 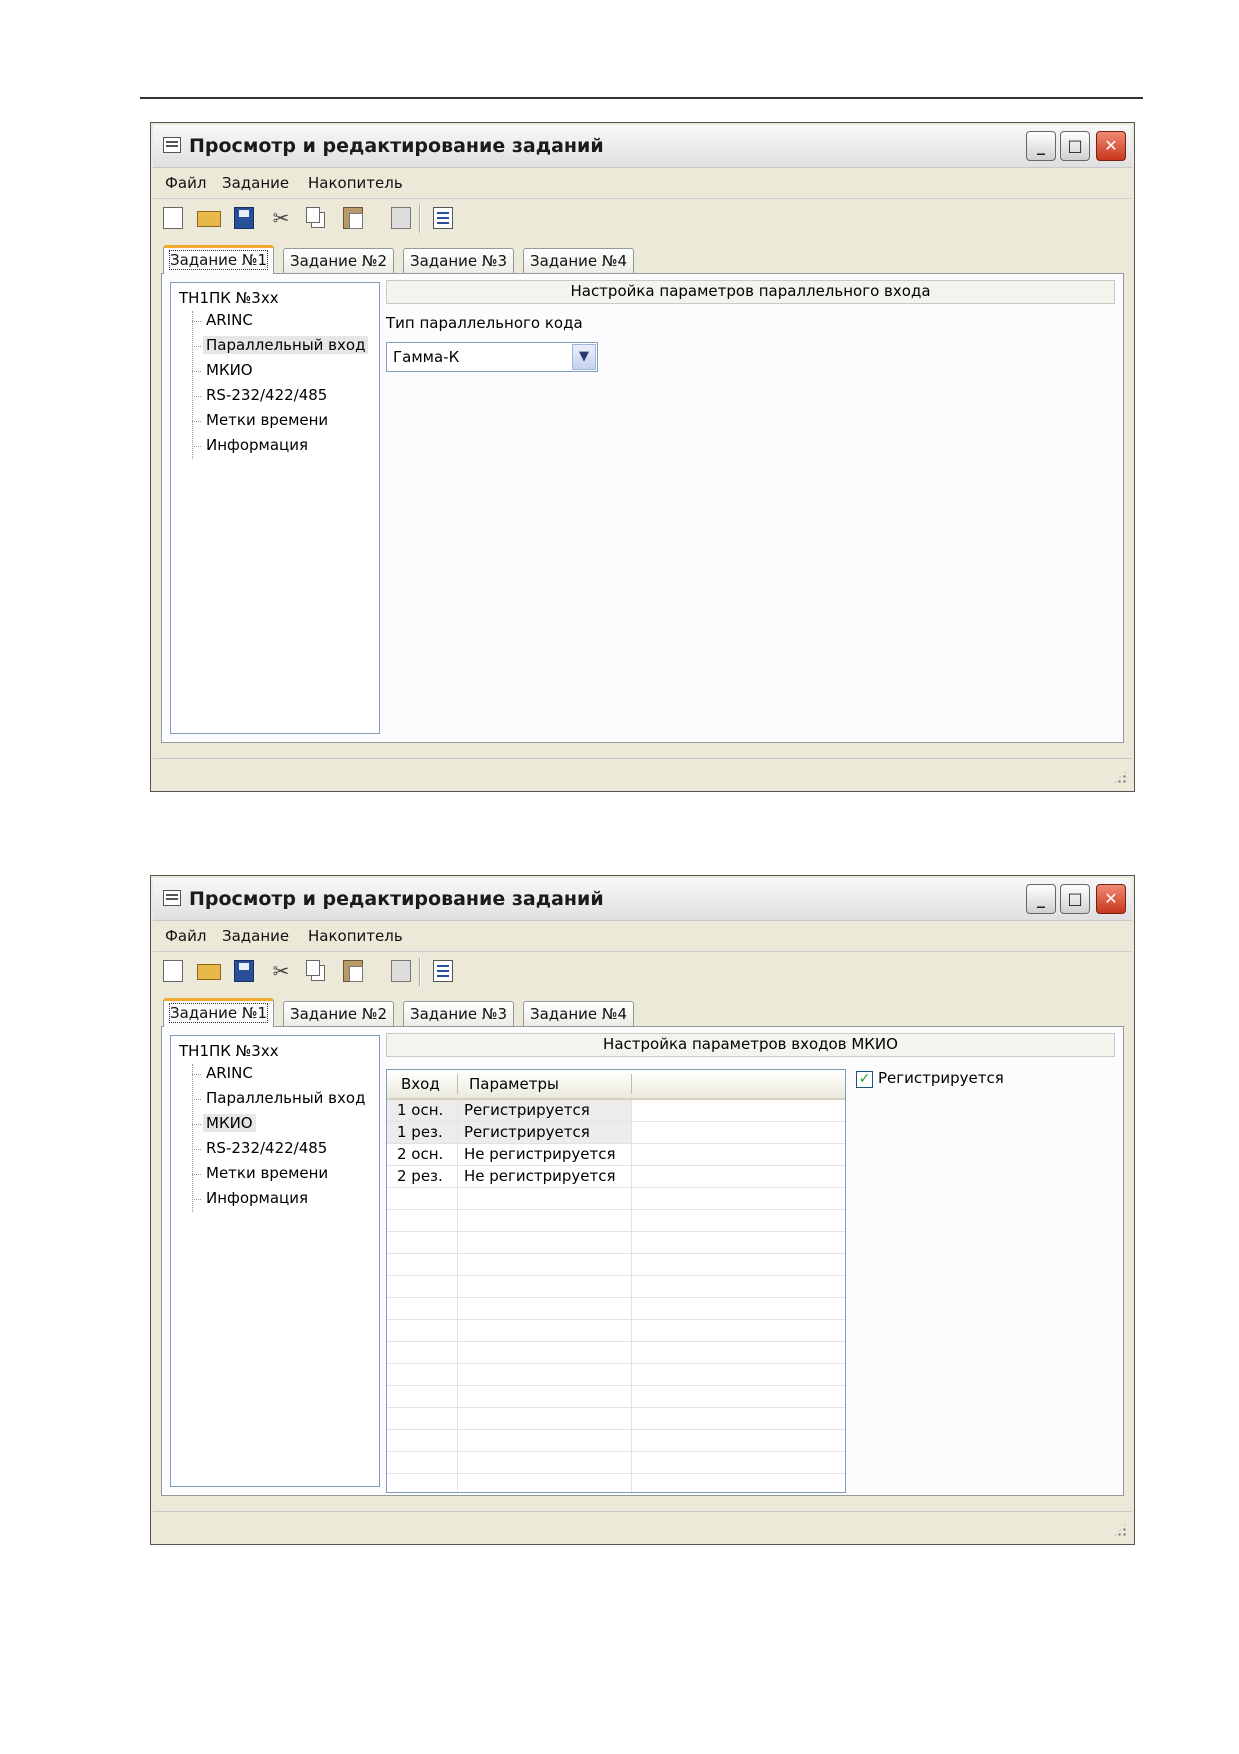 I want to click on table-row: 1 осн. Регистрируется, so click(x=616, y=1111).